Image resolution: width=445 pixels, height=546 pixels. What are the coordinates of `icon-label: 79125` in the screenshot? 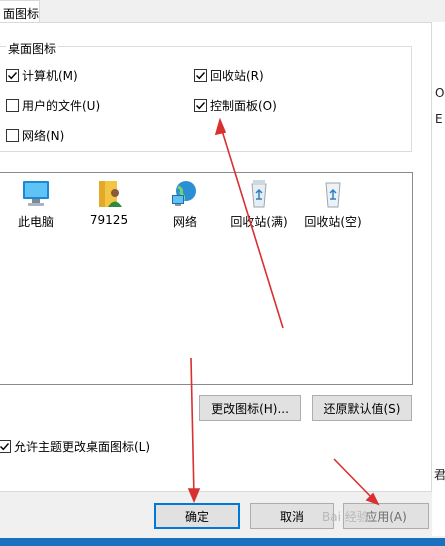 It's located at (109, 220).